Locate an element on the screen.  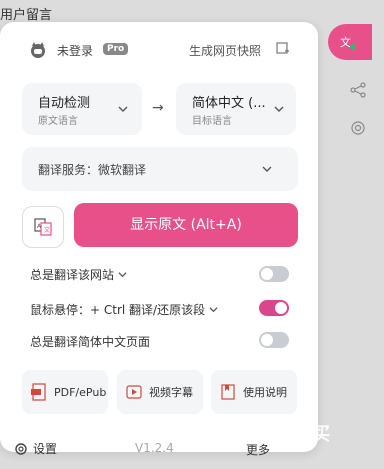
option-label: 鼠标悬停：+ Ctrl 翻译/还原该段 is located at coordinates (118, 310).